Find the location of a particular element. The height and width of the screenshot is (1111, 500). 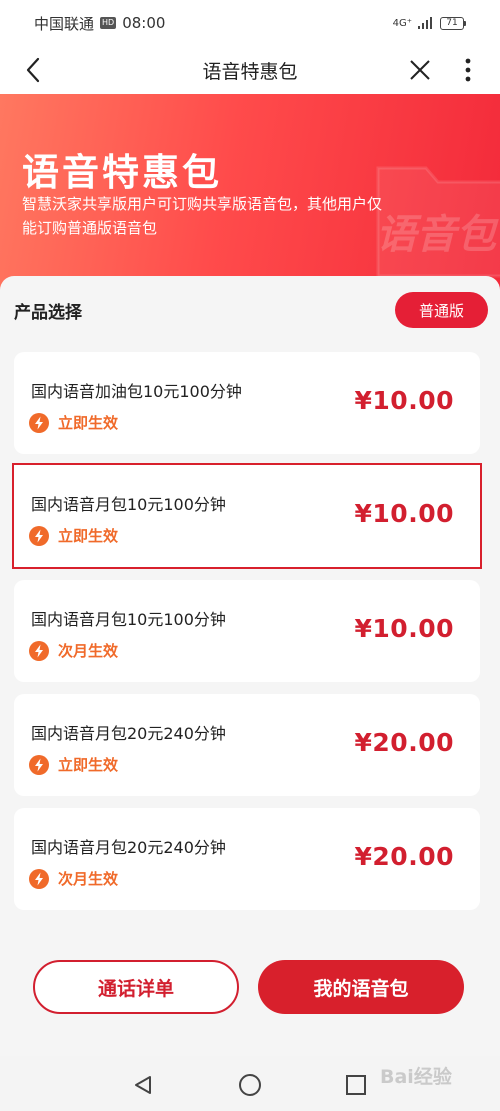

triangle-back-icon is located at coordinates (143, 1085).